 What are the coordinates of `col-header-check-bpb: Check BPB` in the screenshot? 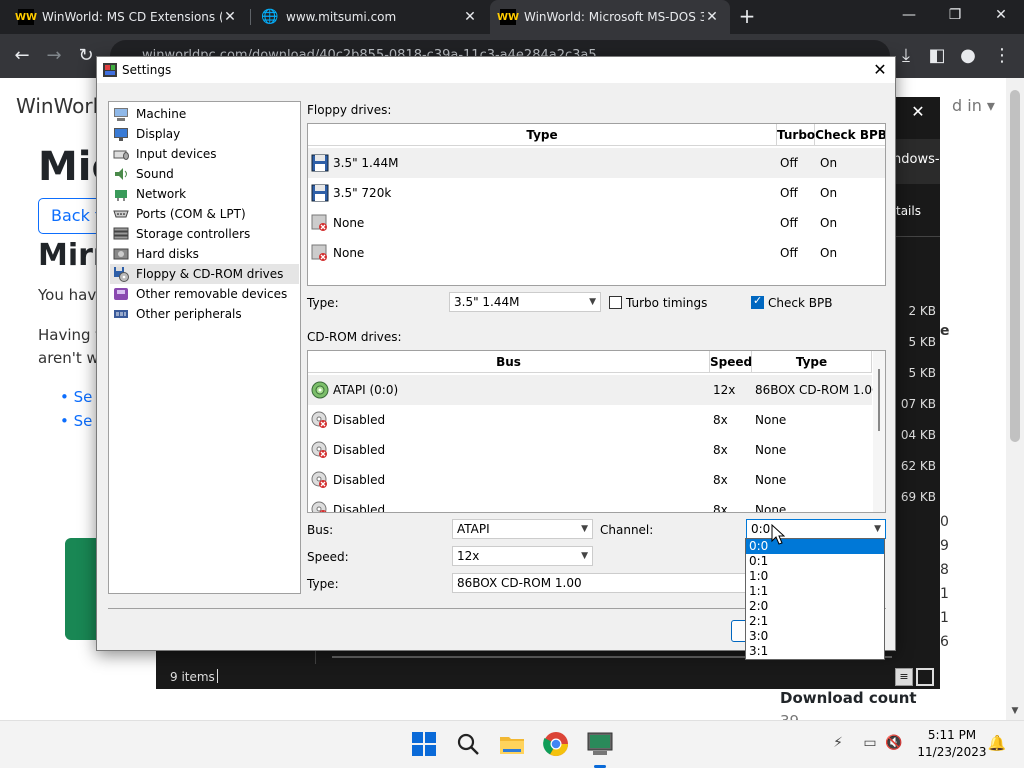 It's located at (850, 135).